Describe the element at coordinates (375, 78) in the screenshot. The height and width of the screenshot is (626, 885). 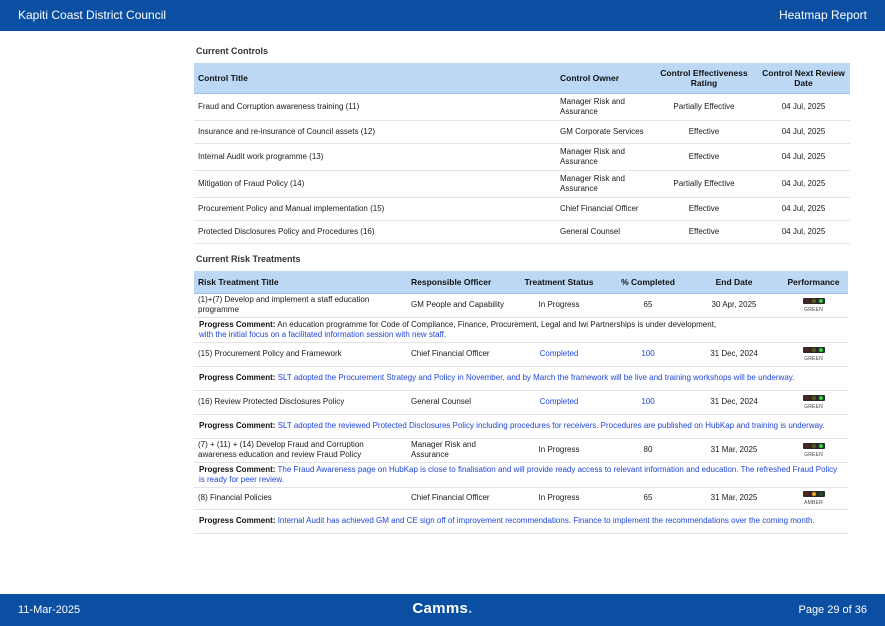
I see `col-control-title: Control Title` at that location.